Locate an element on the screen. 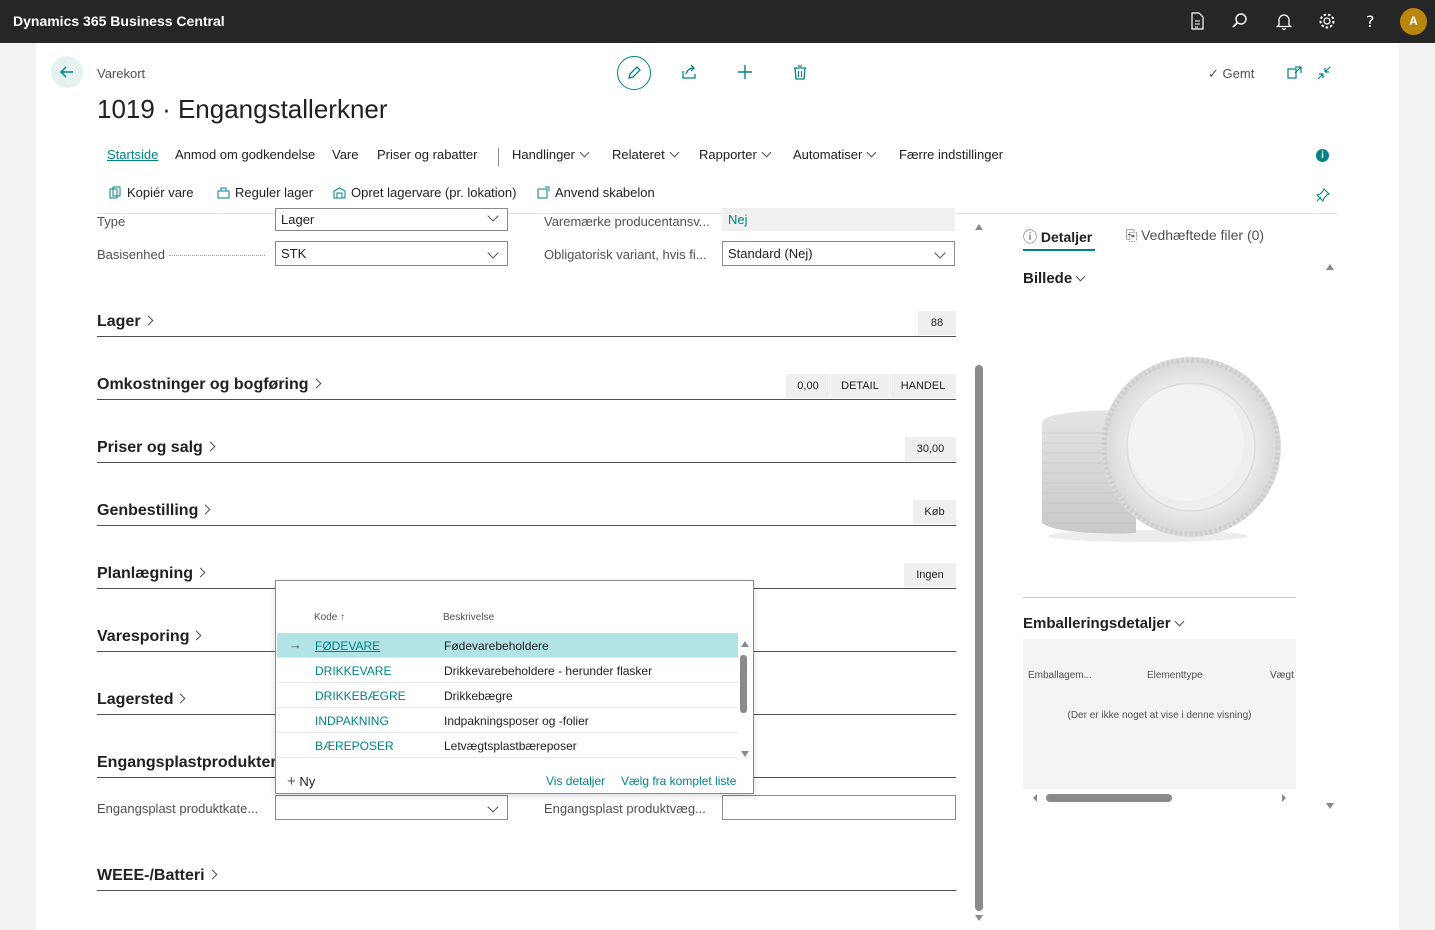  planning-badge: Ingen is located at coordinates (930, 575).